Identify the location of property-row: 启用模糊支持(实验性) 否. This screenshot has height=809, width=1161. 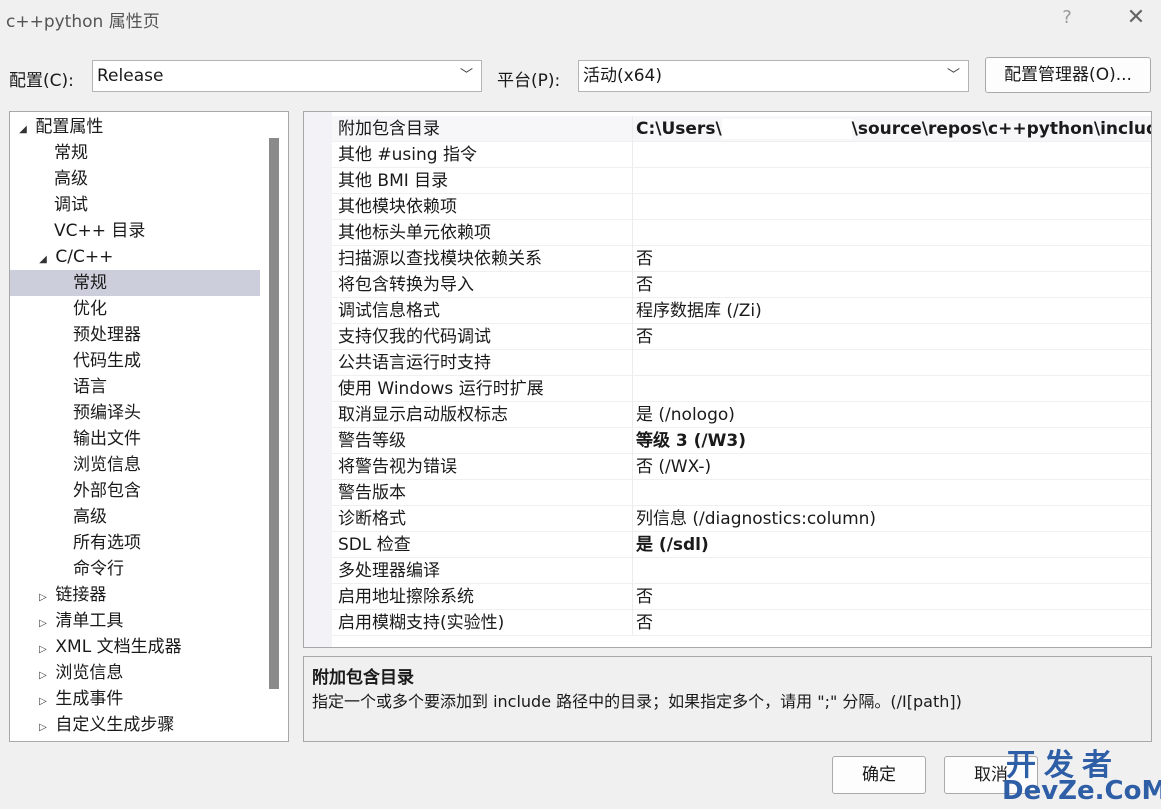
(741, 623).